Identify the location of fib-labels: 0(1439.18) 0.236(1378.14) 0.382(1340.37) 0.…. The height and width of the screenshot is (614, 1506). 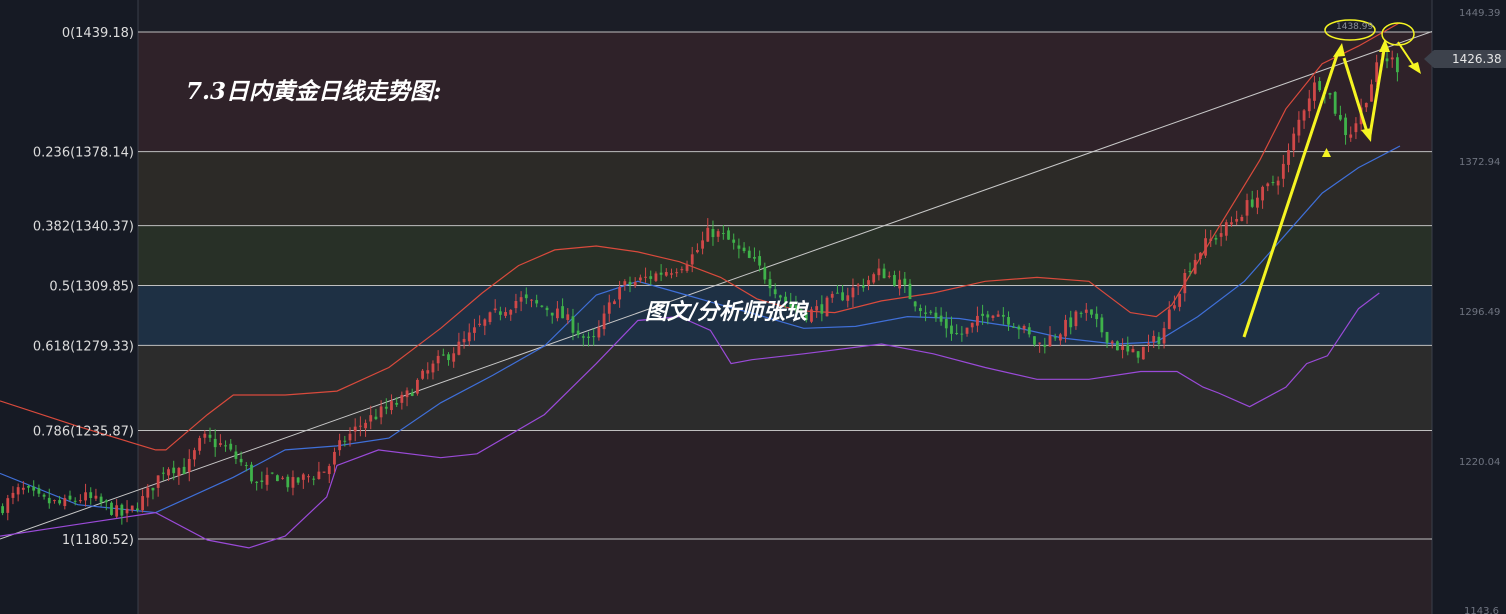
(83, 287).